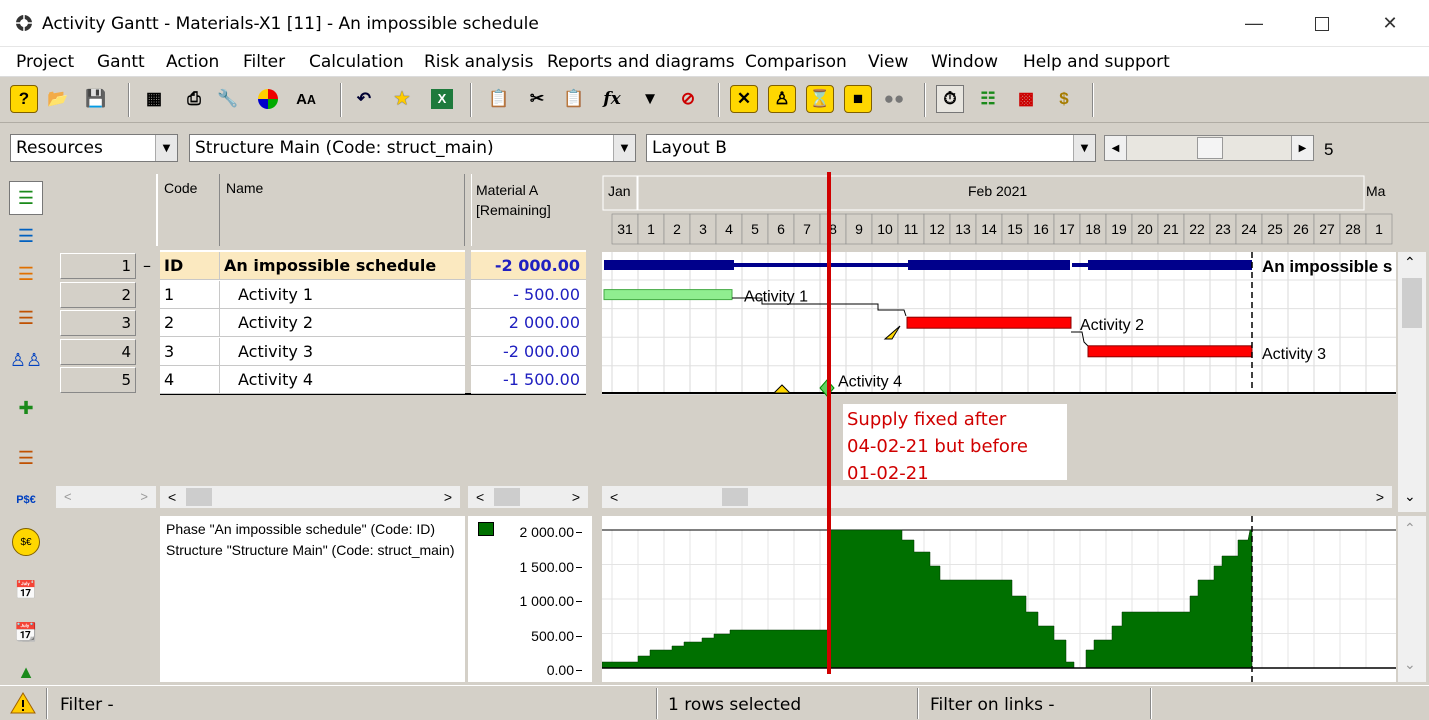  I want to click on row-number: 5, so click(98, 380).